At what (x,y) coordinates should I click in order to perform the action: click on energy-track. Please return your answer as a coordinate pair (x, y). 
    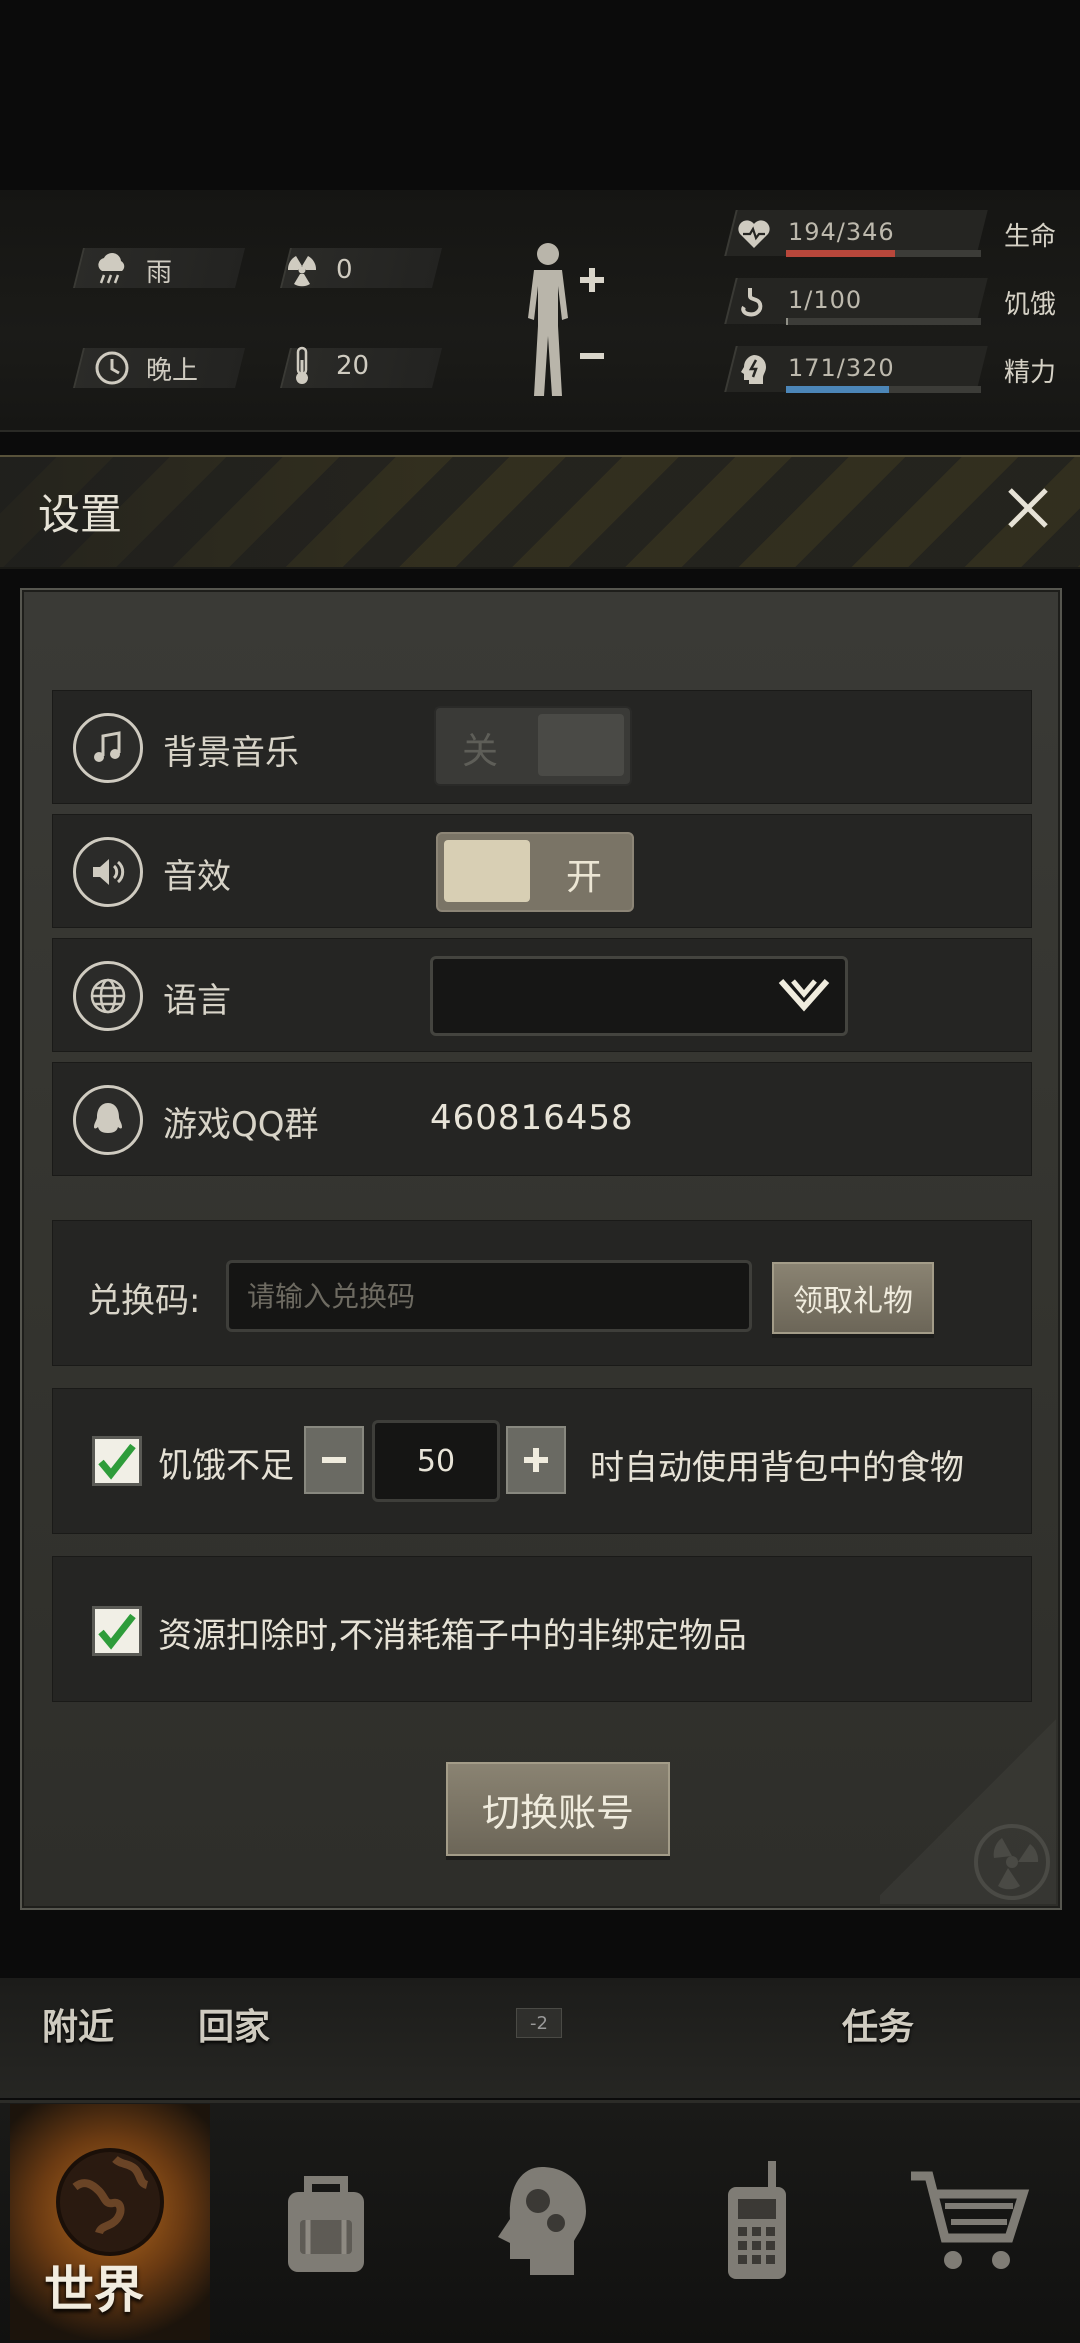
    Looking at the image, I should click on (883, 389).